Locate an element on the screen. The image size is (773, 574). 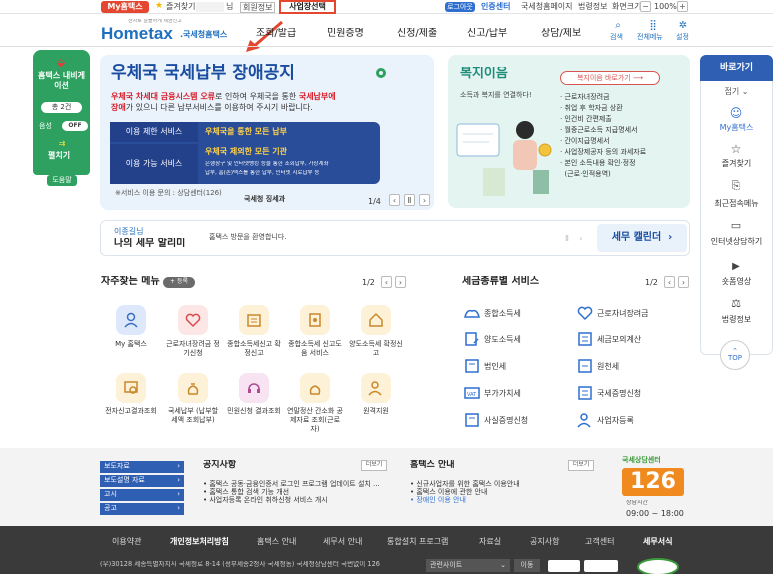
tax-services-next-button: › is located at coordinates (683, 282).